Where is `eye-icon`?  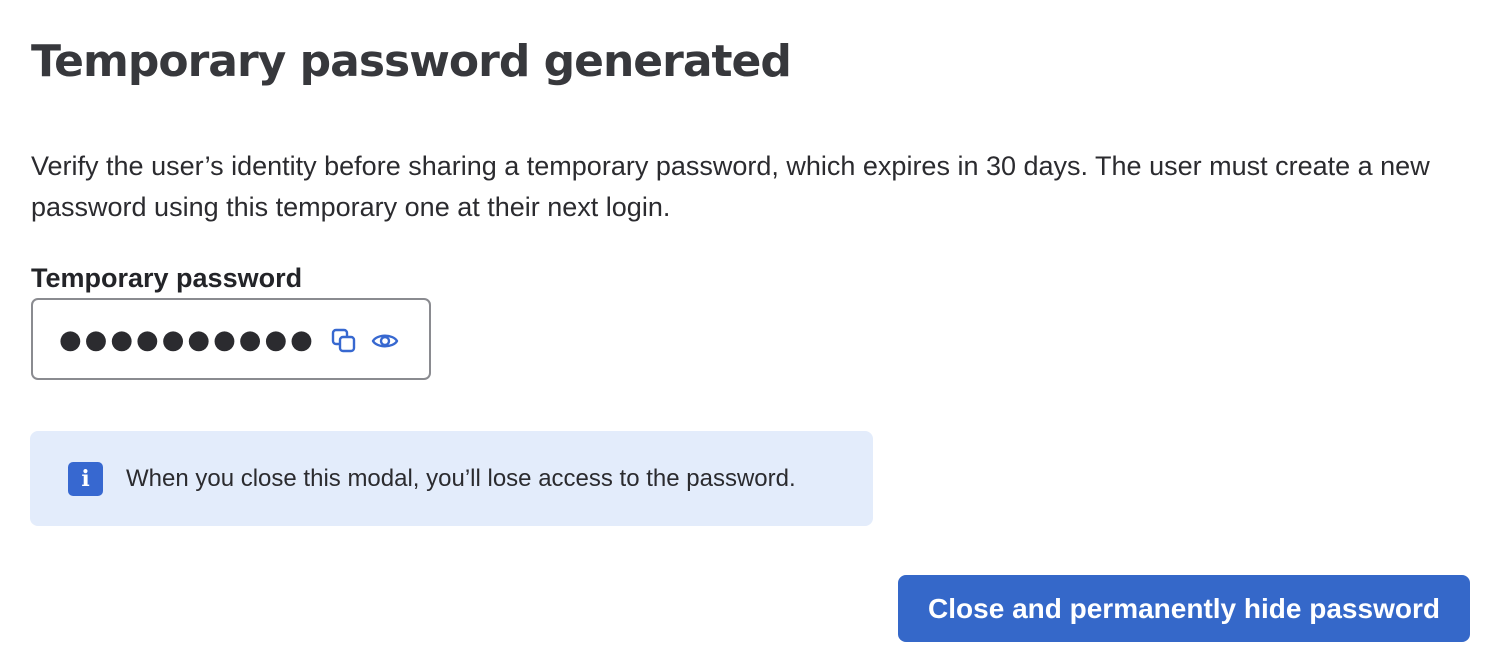 eye-icon is located at coordinates (385, 341).